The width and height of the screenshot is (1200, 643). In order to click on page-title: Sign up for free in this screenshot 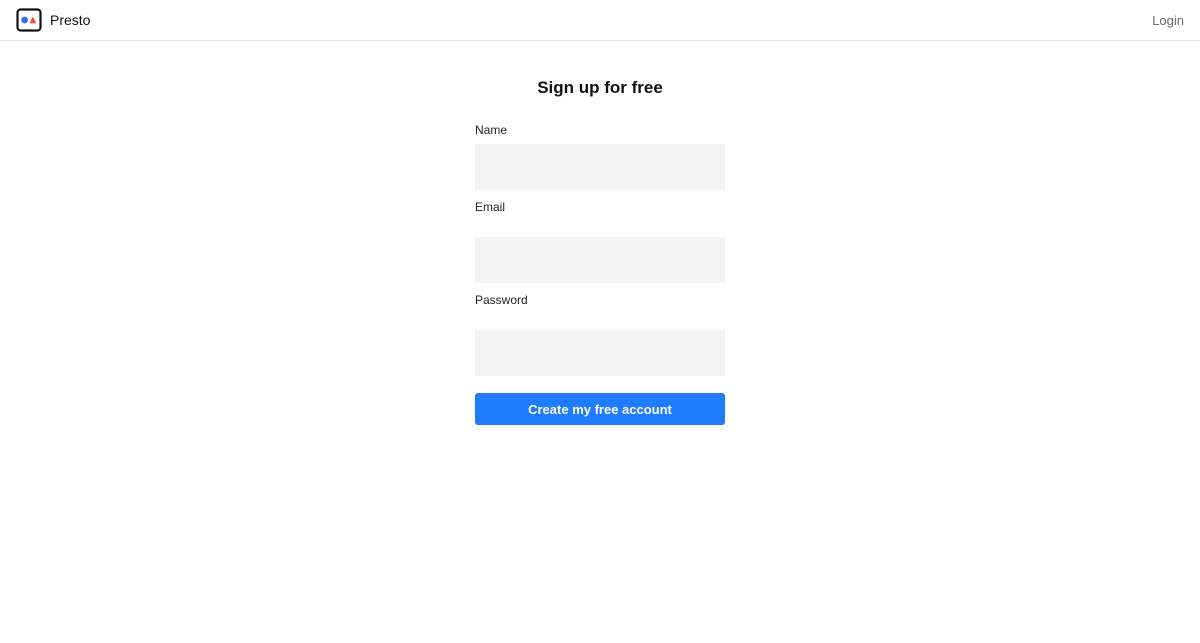, I will do `click(600, 87)`.